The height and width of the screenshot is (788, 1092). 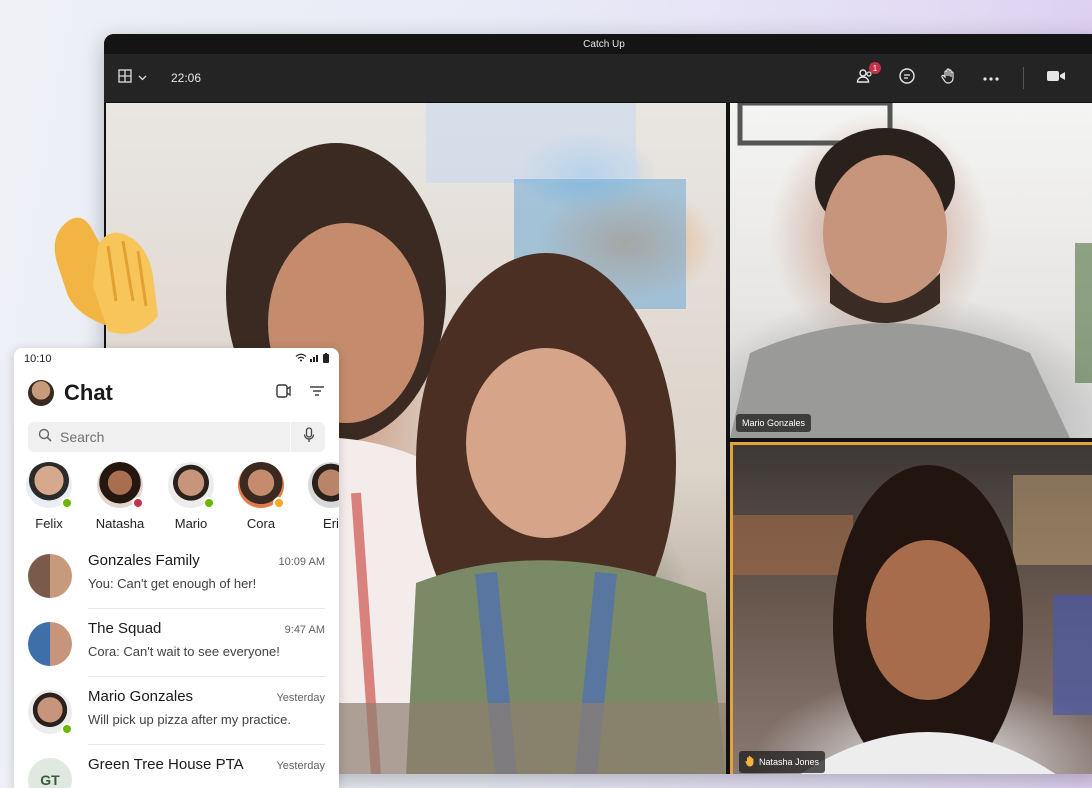 What do you see at coordinates (45, 437) in the screenshot?
I see `search-icon` at bounding box center [45, 437].